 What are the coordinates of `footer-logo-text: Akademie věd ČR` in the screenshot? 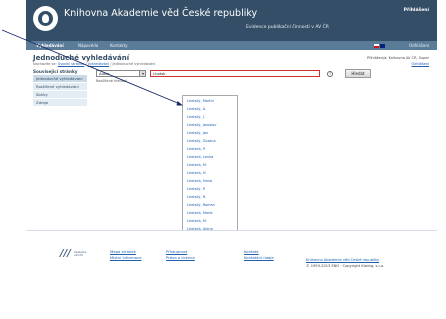 It's located at (80, 254).